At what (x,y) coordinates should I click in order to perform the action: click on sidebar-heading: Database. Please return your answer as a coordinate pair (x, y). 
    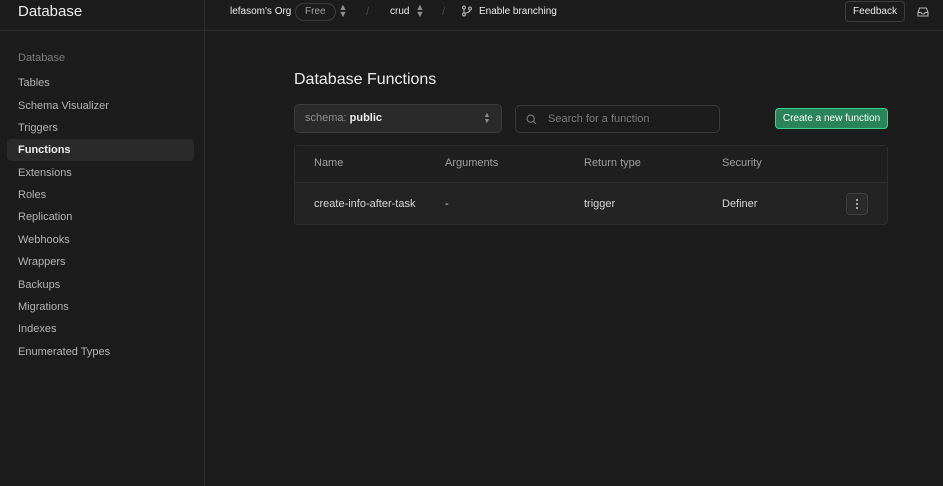
    Looking at the image, I should click on (42, 58).